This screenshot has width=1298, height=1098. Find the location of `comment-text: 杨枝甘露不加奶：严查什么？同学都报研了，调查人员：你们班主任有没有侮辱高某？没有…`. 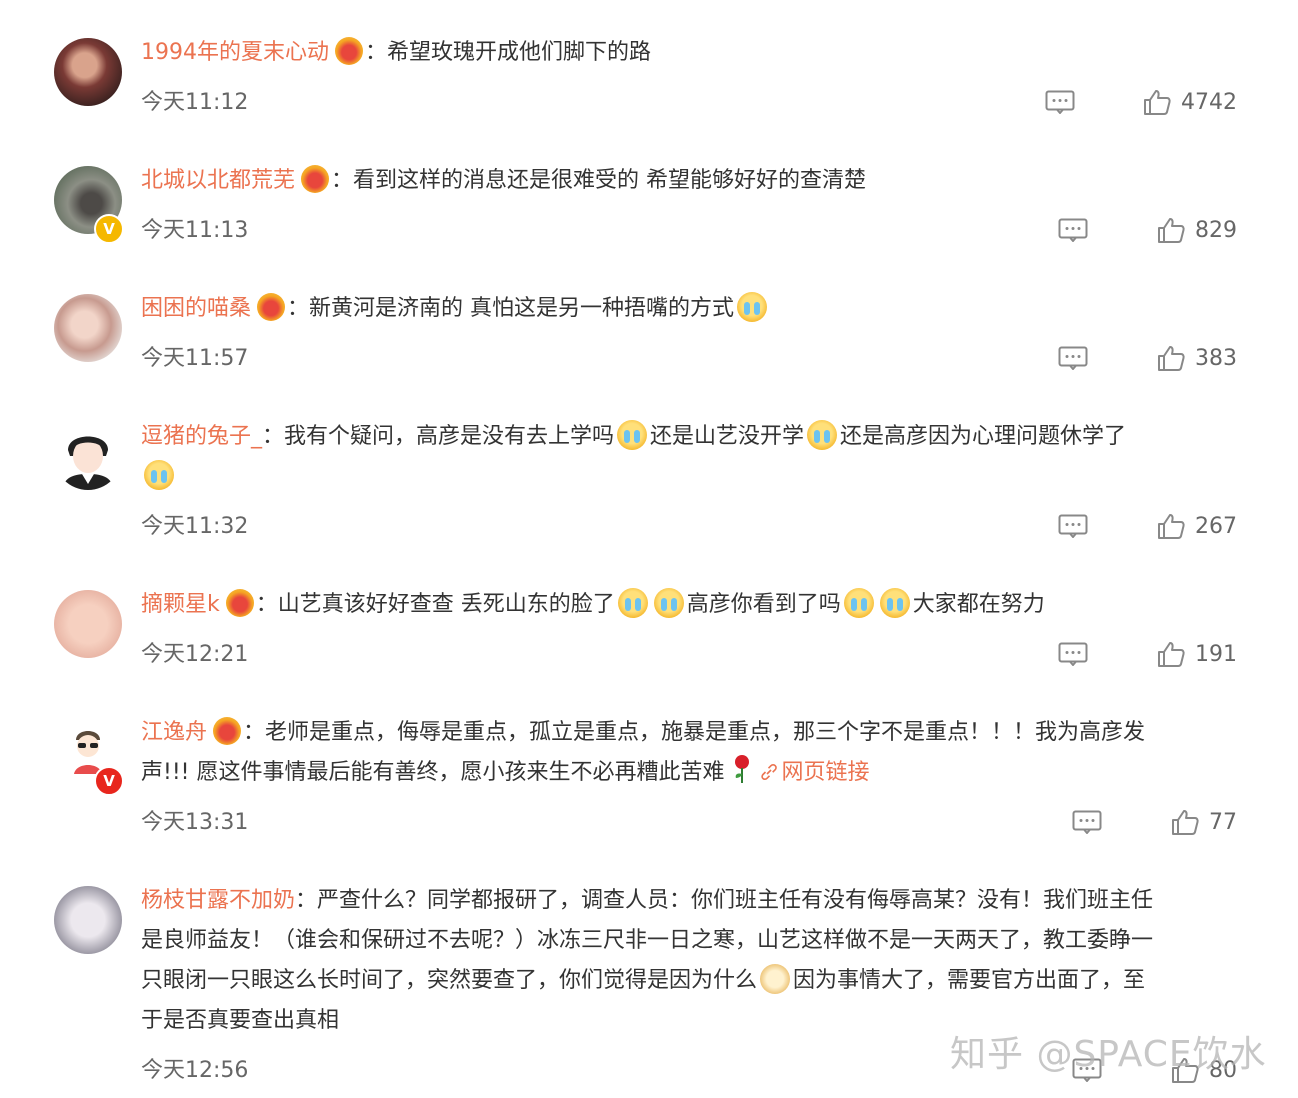

comment-text: 杨枝甘露不加奶：严查什么？同学都报研了，调查人员：你们班主任有没有侮辱高某？没有… is located at coordinates (706, 961).